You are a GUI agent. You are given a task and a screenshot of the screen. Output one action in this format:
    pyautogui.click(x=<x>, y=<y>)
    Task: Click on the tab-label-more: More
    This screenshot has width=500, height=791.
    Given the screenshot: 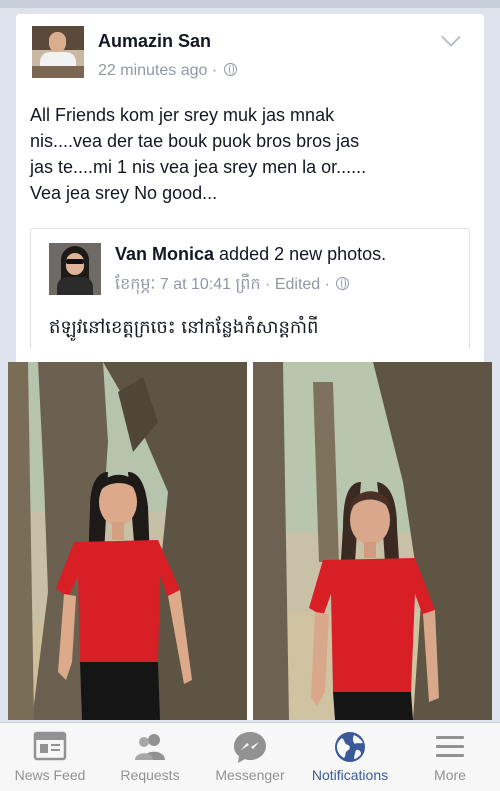 What is the action you would take?
    pyautogui.click(x=450, y=775)
    